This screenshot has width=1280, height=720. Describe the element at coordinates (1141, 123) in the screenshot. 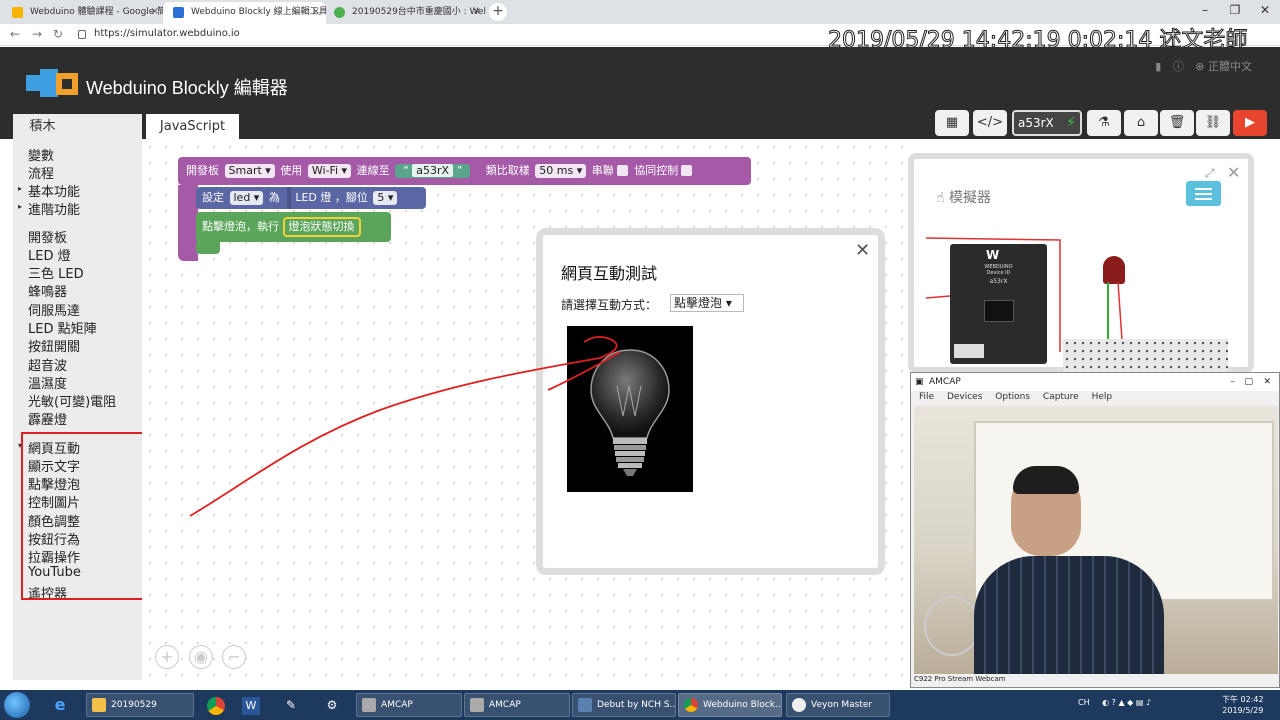

I see `library-button: ⌂` at that location.